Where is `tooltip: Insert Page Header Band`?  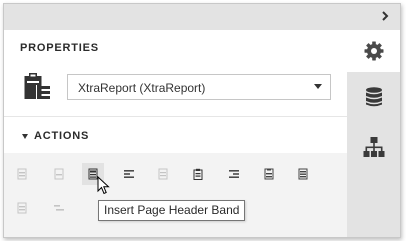 tooltip: Insert Page Header Band is located at coordinates (172, 210).